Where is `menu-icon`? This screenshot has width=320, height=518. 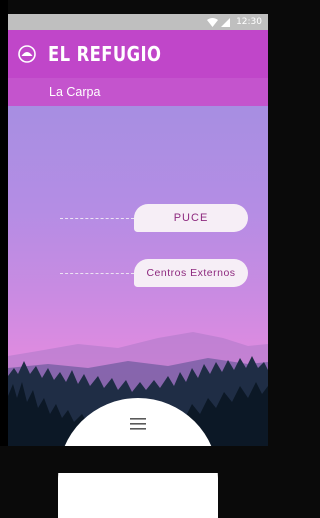 menu-icon is located at coordinates (138, 424).